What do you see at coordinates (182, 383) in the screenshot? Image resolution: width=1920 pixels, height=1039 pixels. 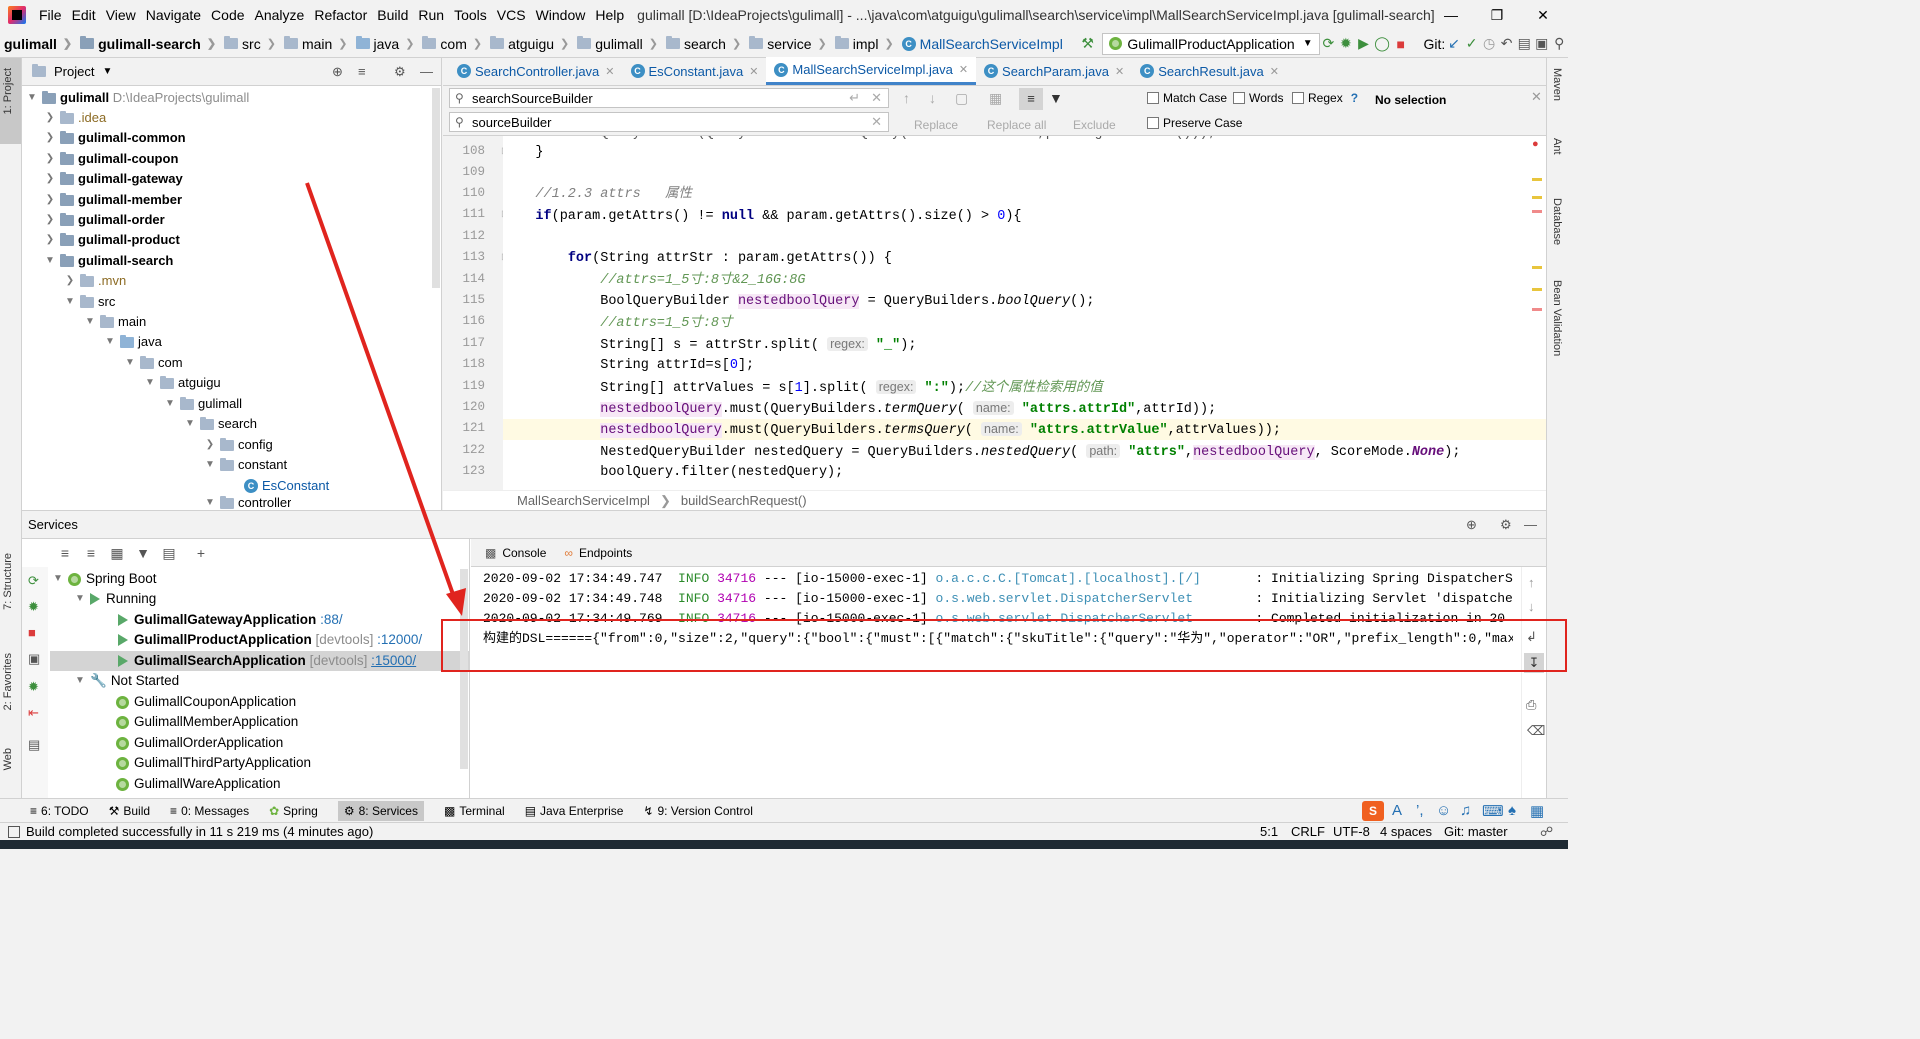 I see `tree-item-atguigu: ▼ atguigu` at bounding box center [182, 383].